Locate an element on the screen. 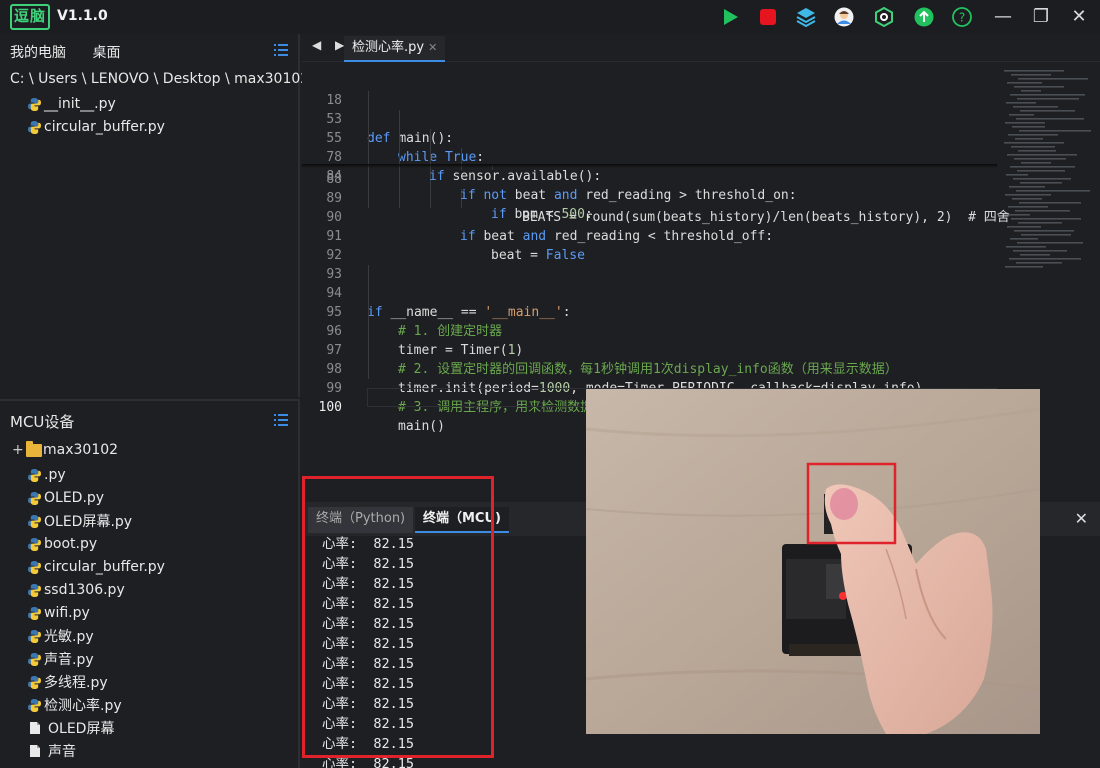 Image resolution: width=1100 pixels, height=768 pixels. minimap is located at coordinates (1047, 170).